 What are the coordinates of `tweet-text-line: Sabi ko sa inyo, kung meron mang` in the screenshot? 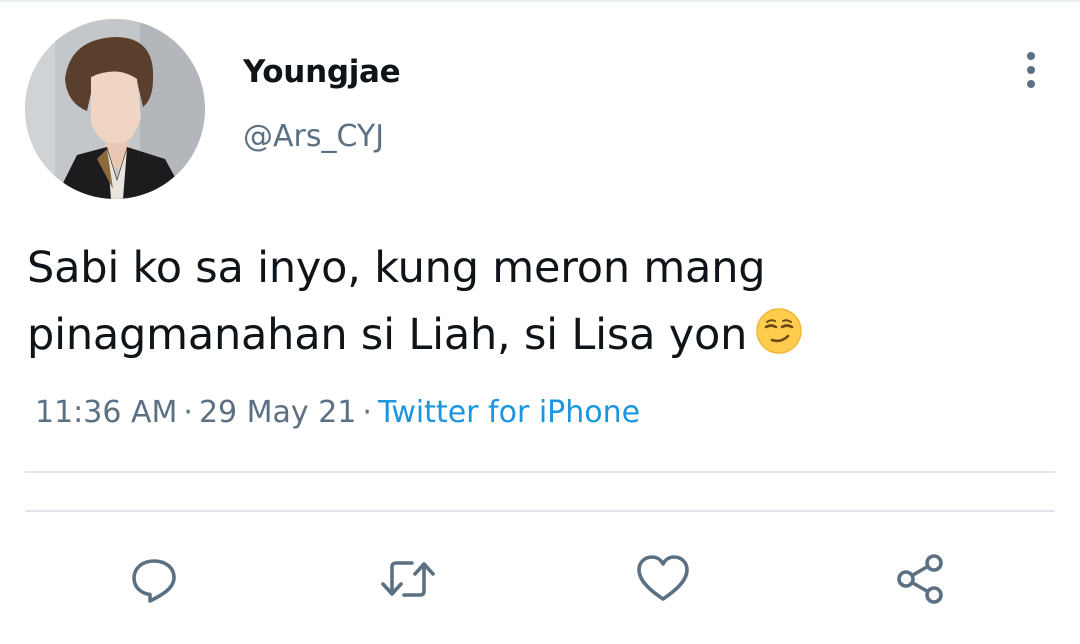 It's located at (396, 268).